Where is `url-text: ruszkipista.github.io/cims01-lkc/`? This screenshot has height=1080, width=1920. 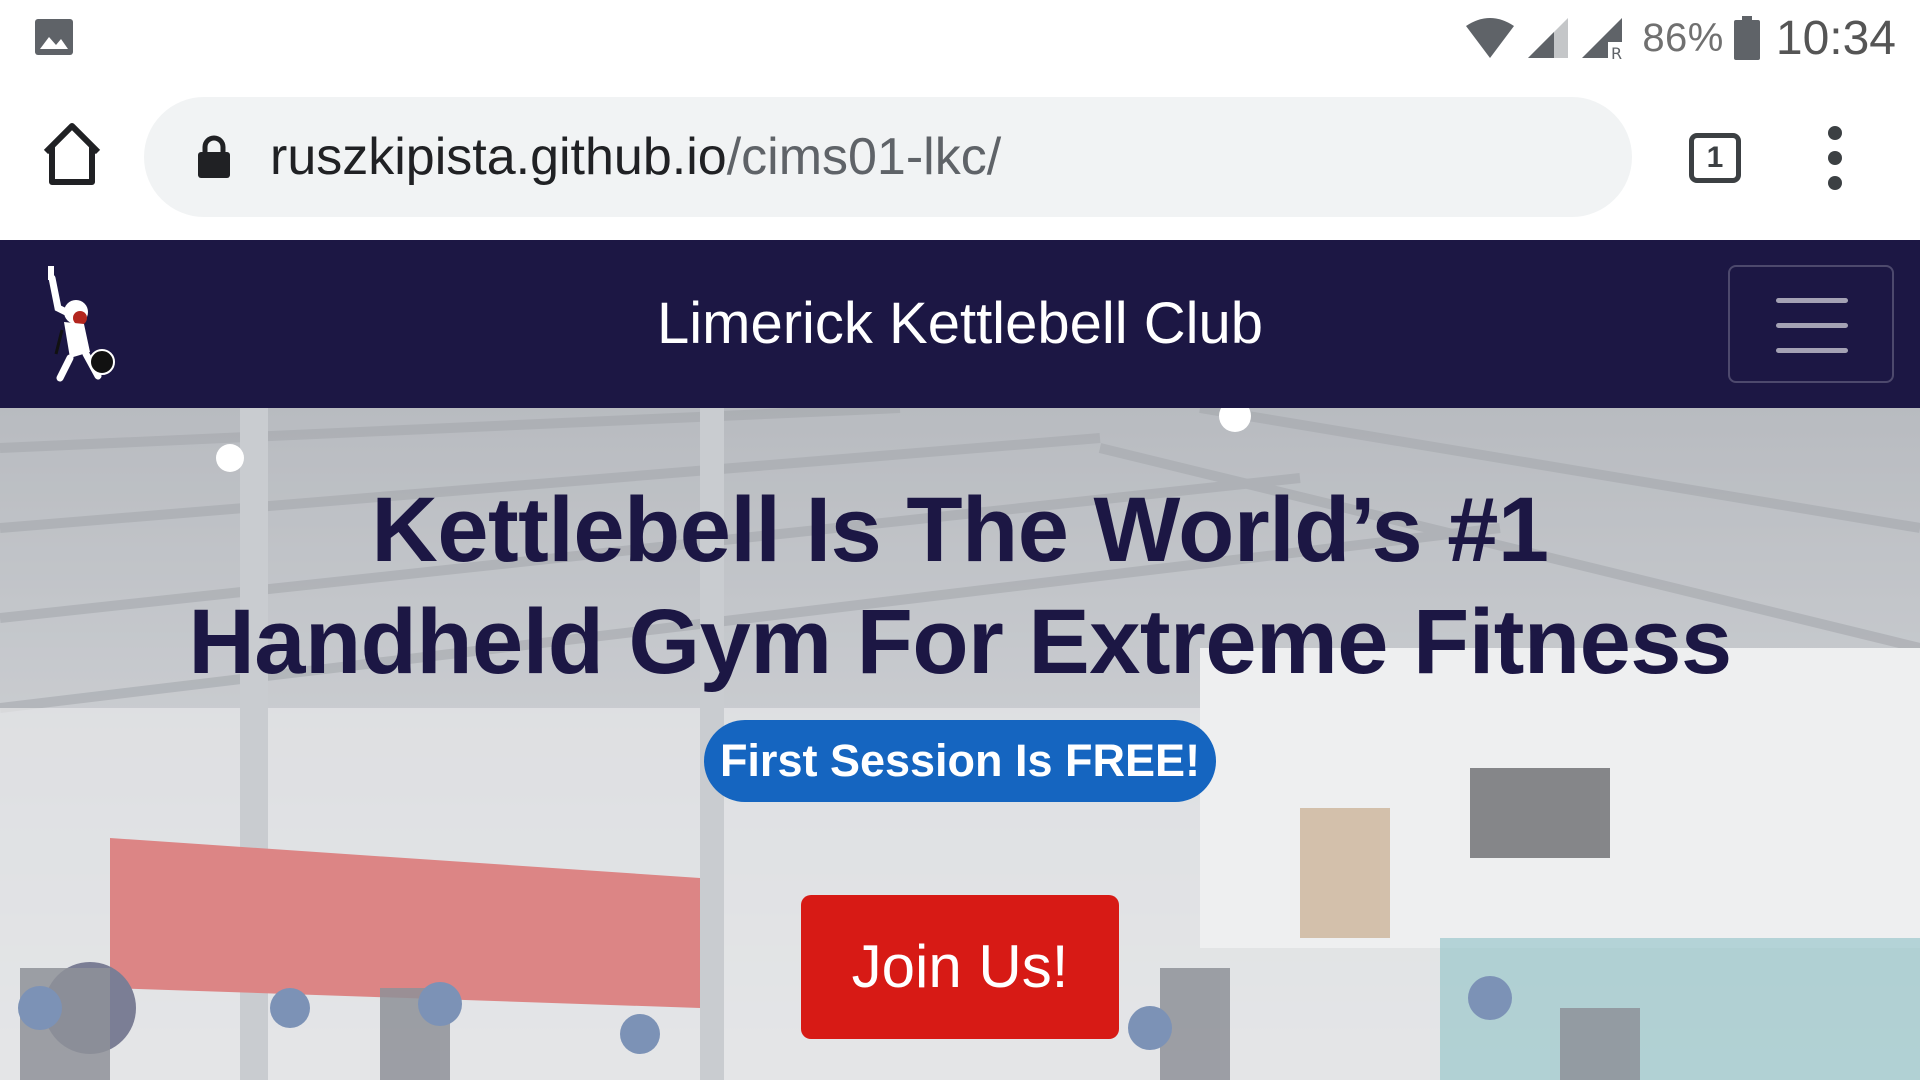 url-text: ruszkipista.github.io/cims01-lkc/ is located at coordinates (635, 157).